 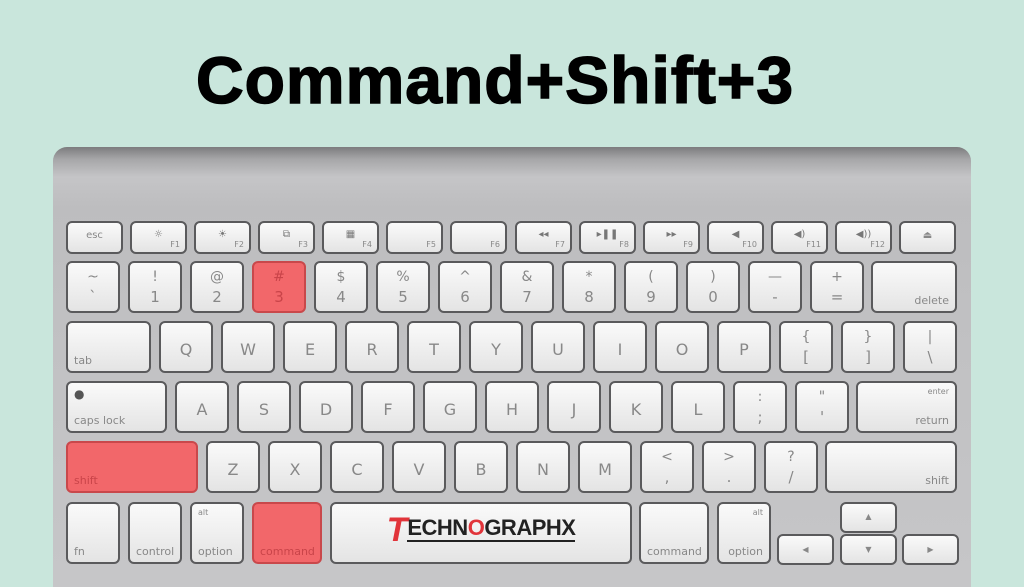 What do you see at coordinates (799, 237) in the screenshot?
I see `key-f11: ◀) F11` at bounding box center [799, 237].